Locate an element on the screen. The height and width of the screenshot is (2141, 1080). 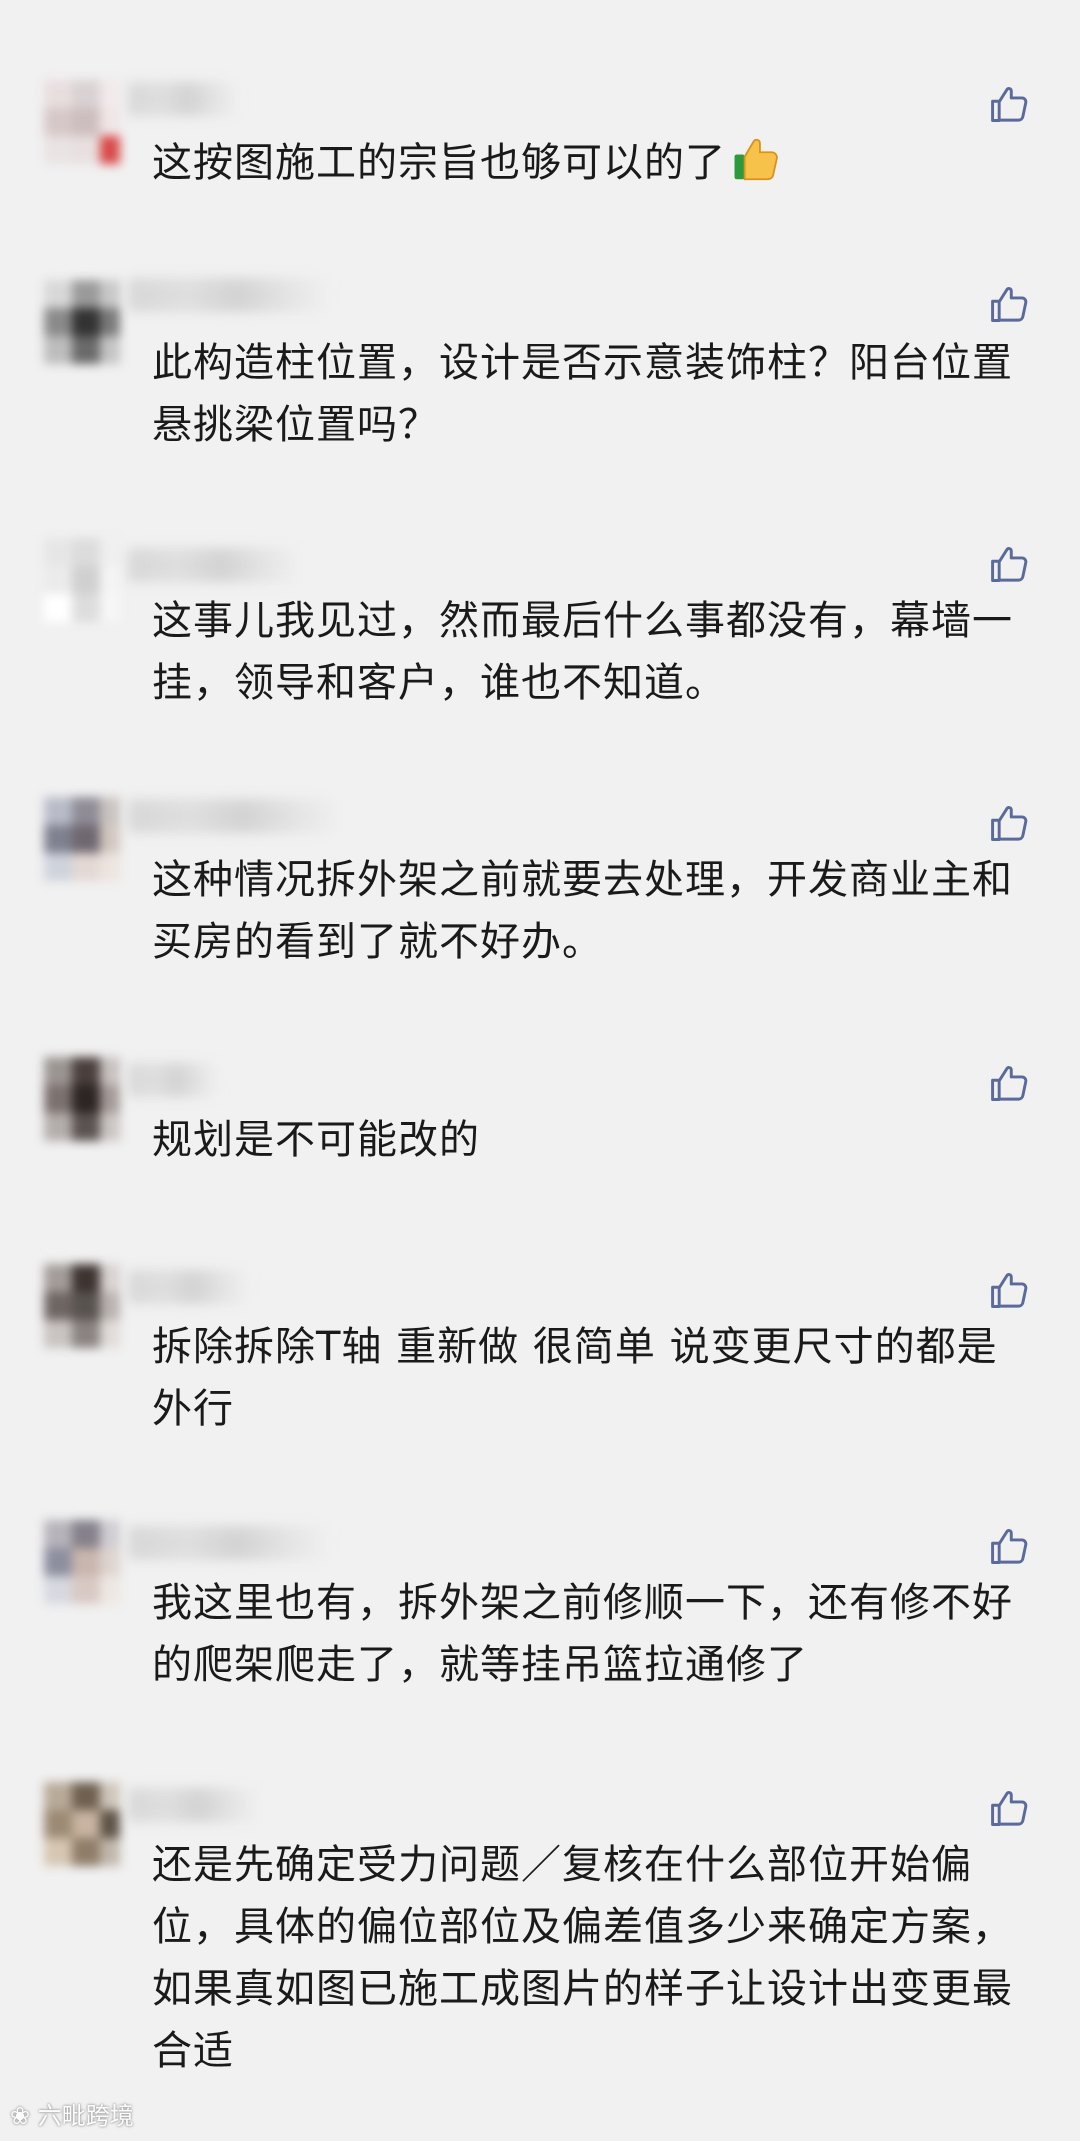
watermark-logo-icon: ❀ is located at coordinates (20, 2116).